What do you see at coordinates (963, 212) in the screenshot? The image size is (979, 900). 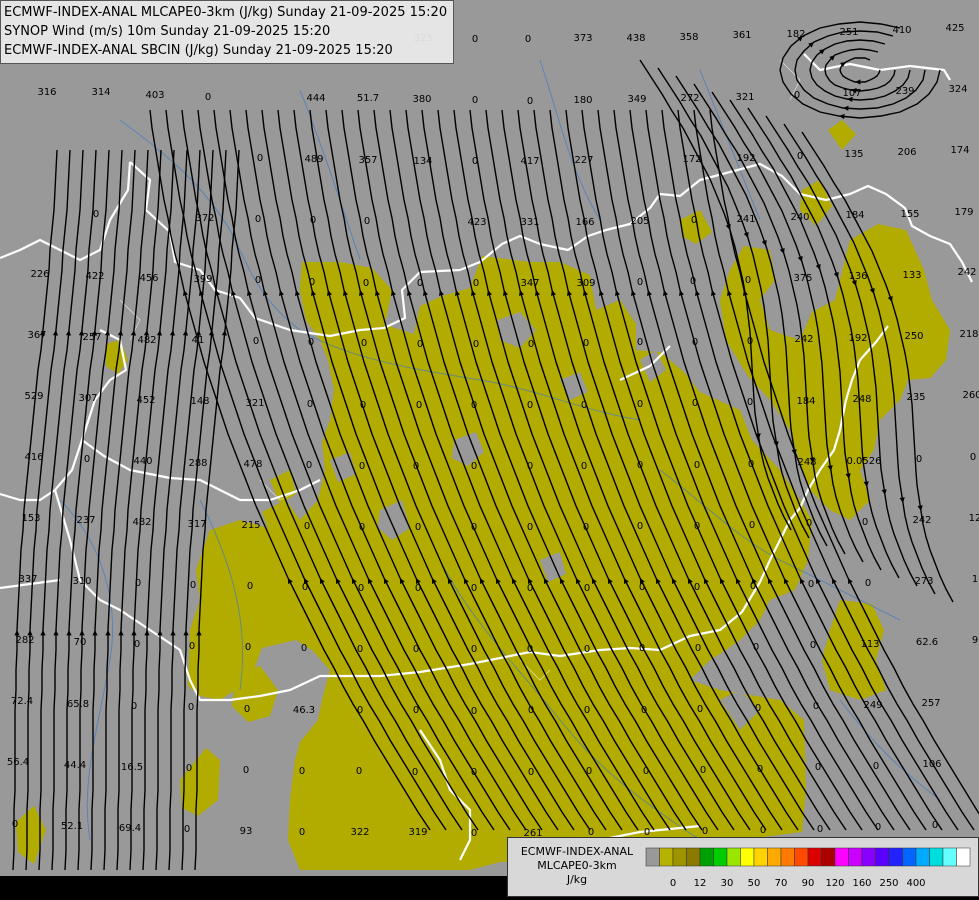 I see `sbcin-label: 179` at bounding box center [963, 212].